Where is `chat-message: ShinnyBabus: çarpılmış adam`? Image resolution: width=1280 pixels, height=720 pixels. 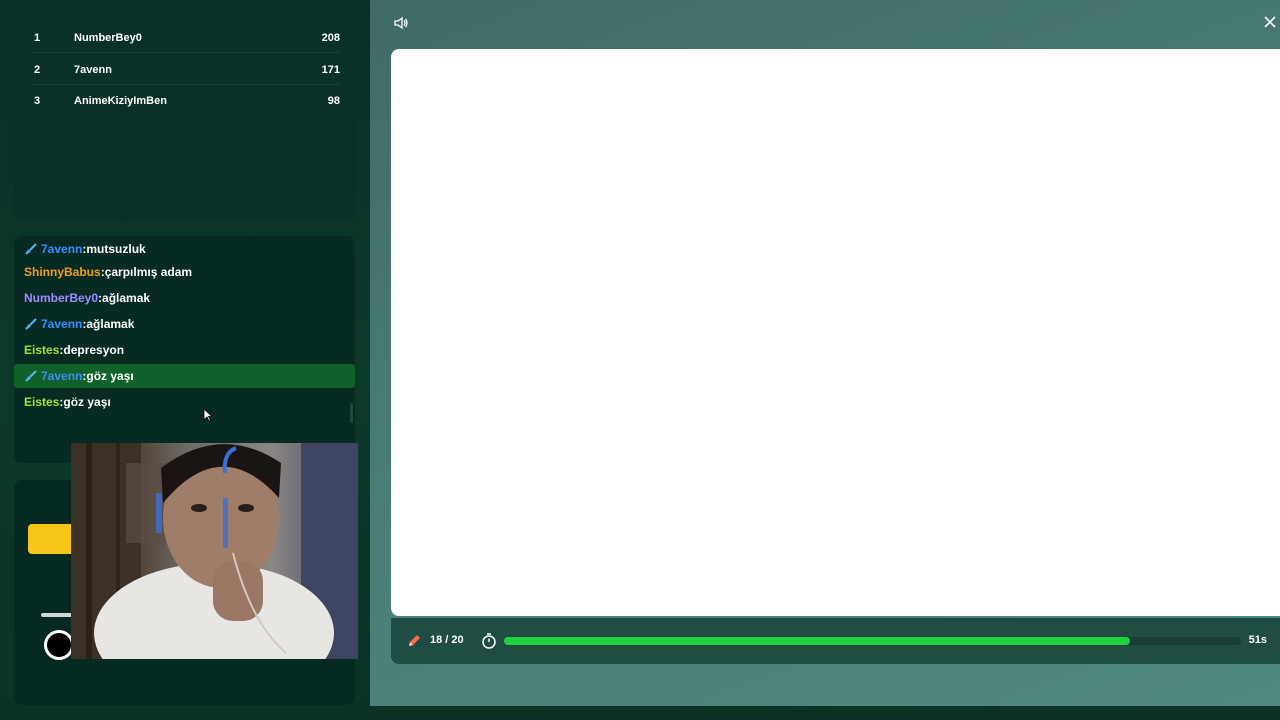 chat-message: ShinnyBabus: çarpılmış adam is located at coordinates (184, 272).